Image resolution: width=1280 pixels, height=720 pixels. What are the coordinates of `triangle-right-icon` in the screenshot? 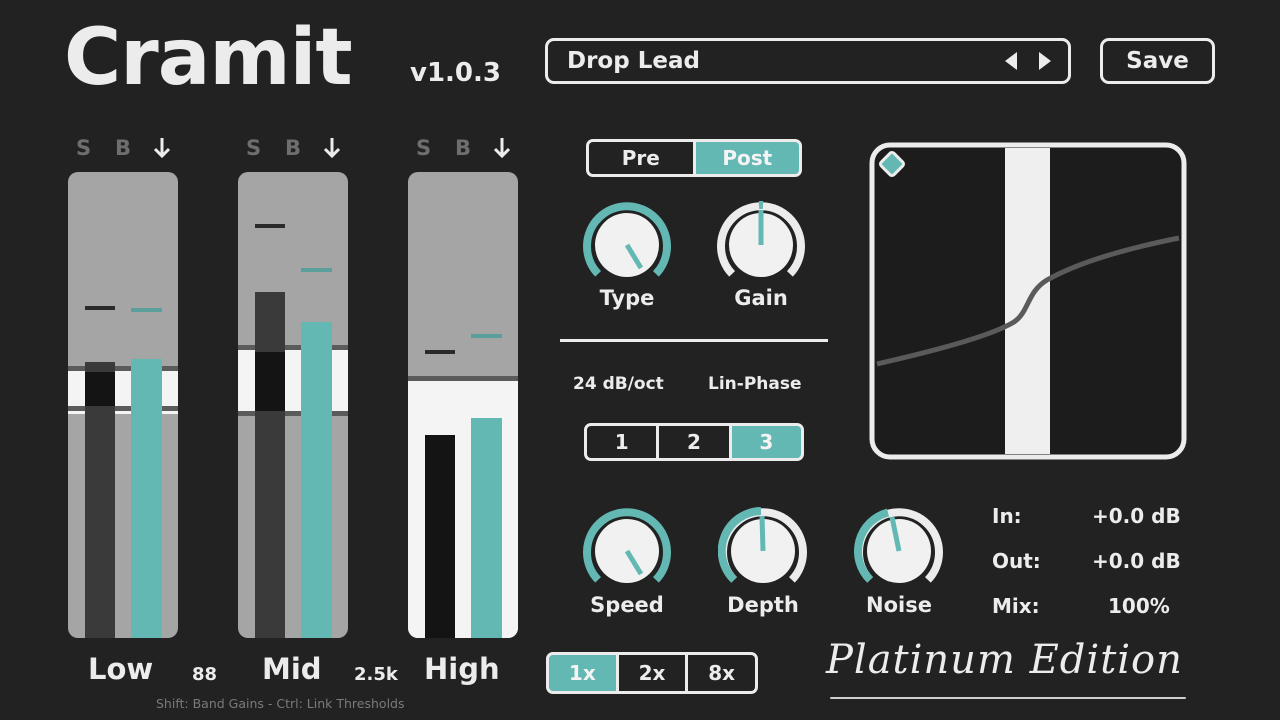 It's located at (1045, 61).